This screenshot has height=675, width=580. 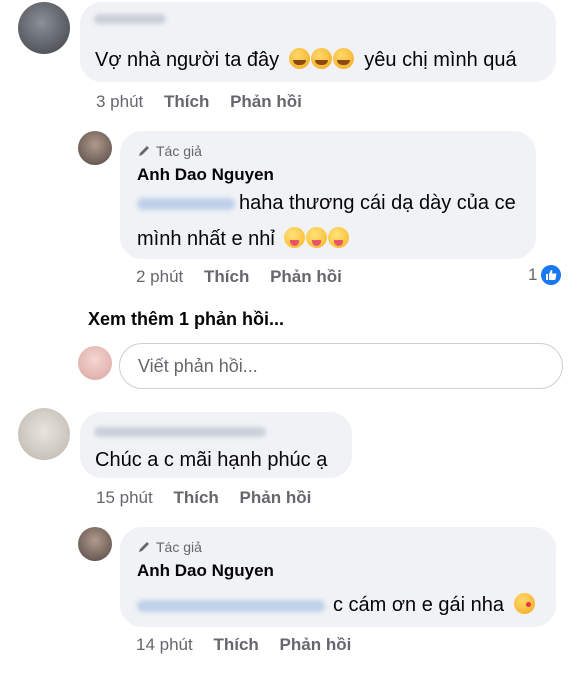 I want to click on comment-bubble: Chúc a c mãi hạnh phúc ạ, so click(x=216, y=445).